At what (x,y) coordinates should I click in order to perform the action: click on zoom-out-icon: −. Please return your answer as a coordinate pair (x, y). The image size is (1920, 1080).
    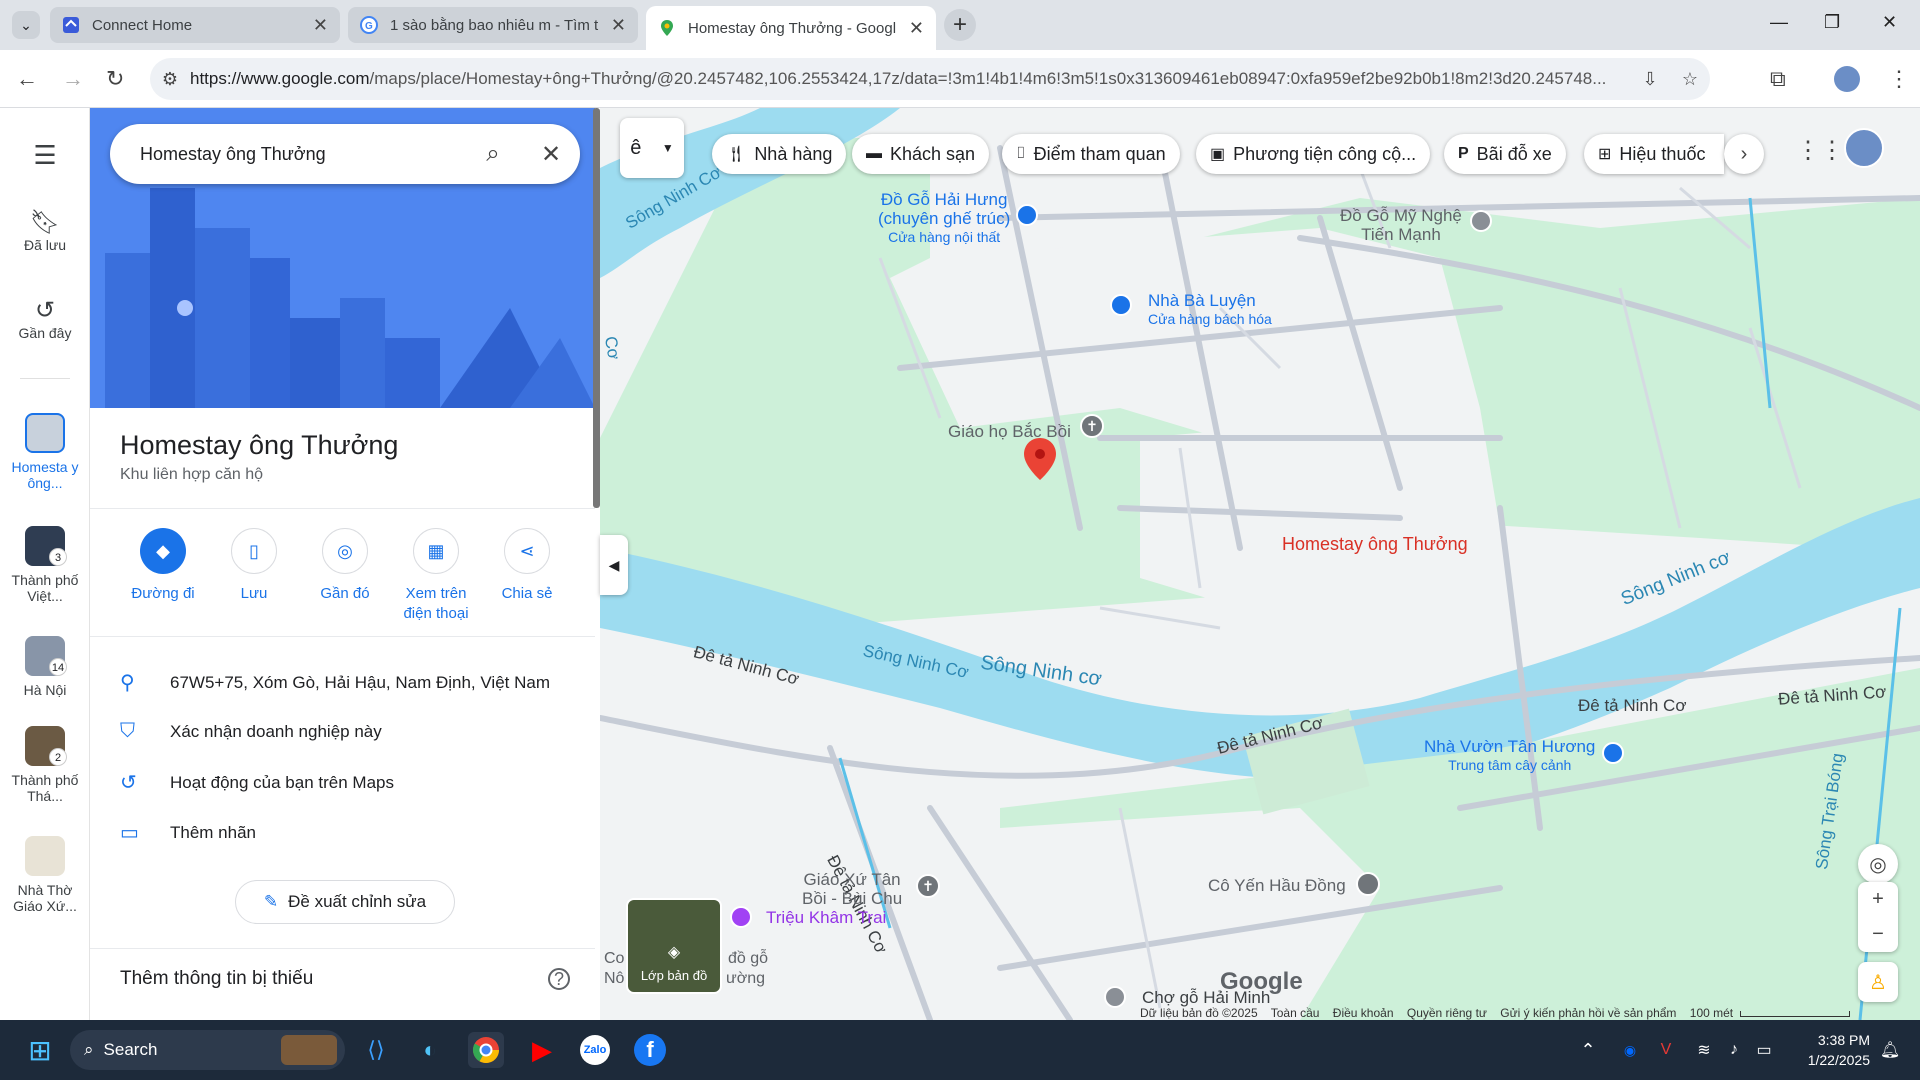
    Looking at the image, I should click on (1878, 934).